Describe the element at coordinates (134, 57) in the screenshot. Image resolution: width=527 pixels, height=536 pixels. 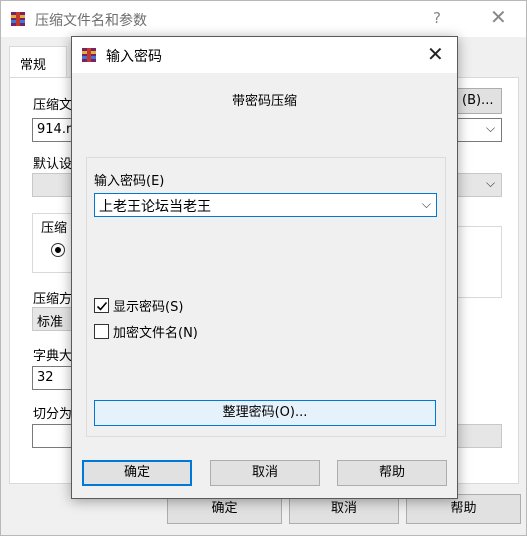
I see `dialog-title: 输入密码` at that location.